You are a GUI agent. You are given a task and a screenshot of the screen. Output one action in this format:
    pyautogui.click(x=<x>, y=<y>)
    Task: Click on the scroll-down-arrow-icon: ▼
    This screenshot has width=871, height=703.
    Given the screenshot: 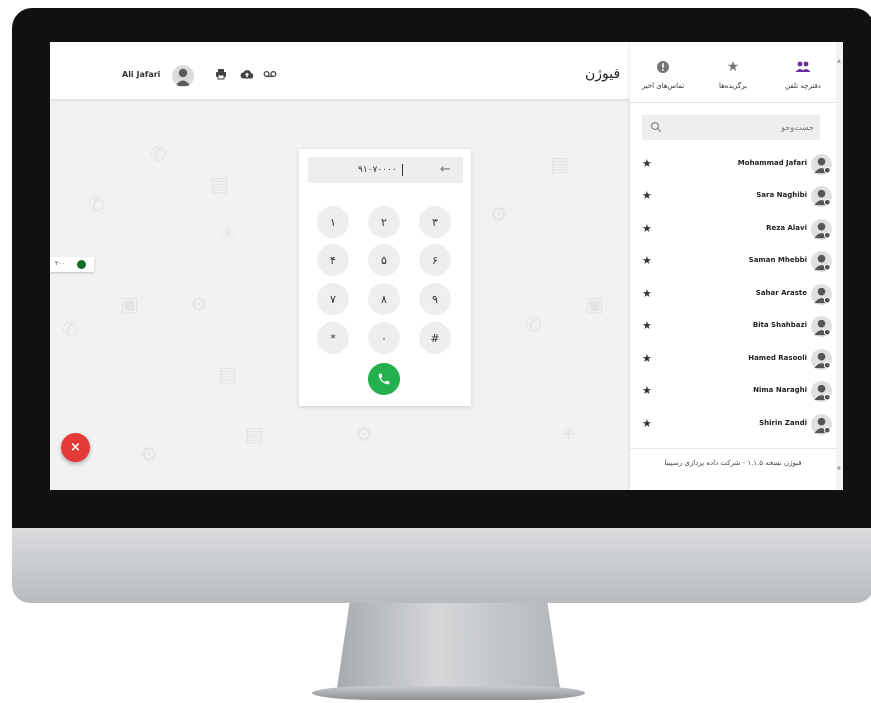 What is the action you would take?
    pyautogui.click(x=839, y=469)
    